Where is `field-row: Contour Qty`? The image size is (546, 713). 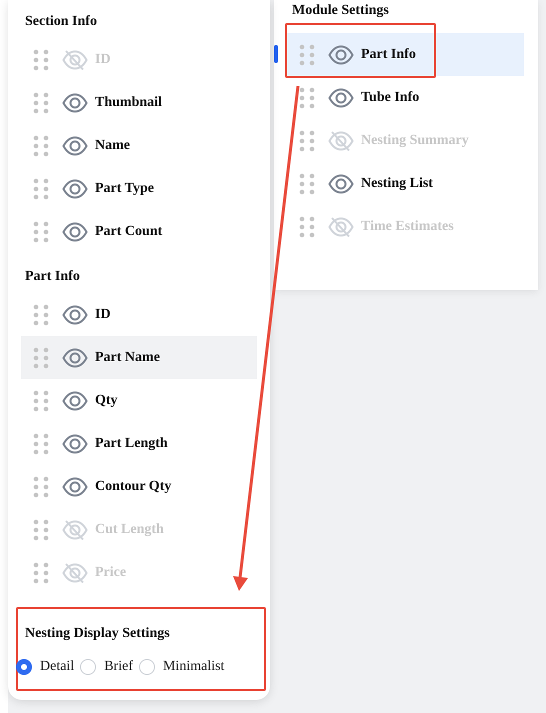 field-row: Contour Qty is located at coordinates (139, 486).